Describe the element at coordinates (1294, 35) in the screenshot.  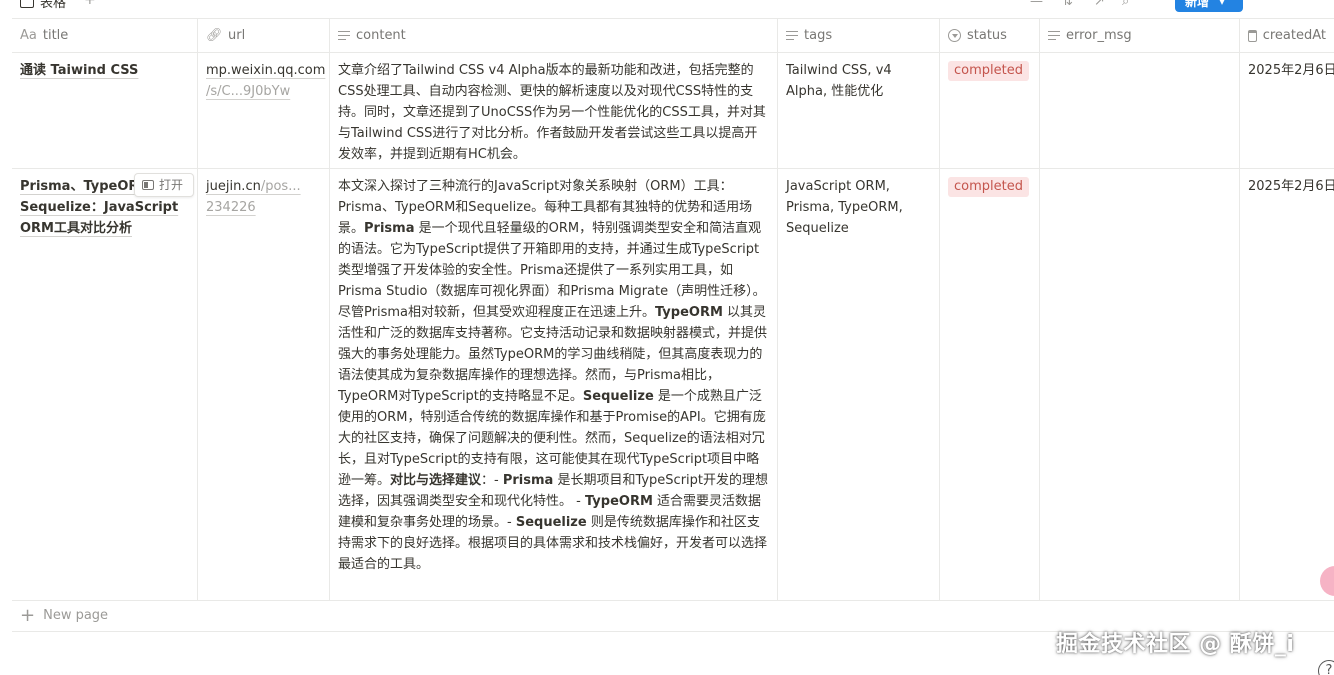
I see `column-label: createdAt` at that location.